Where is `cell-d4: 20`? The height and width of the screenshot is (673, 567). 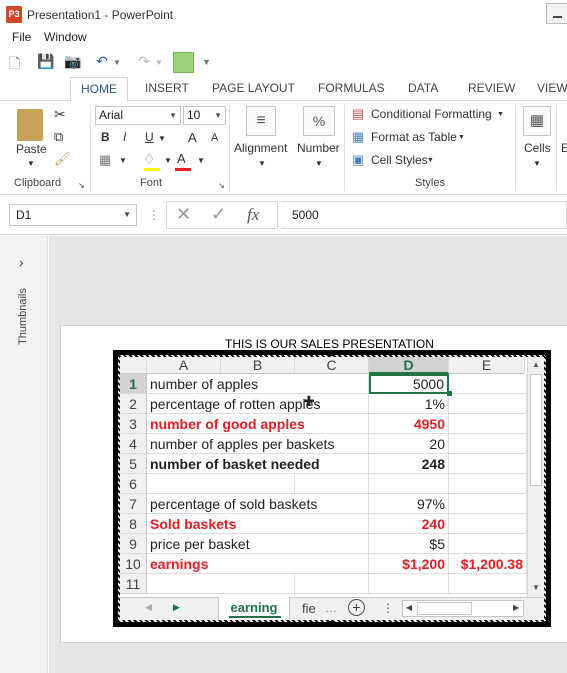
cell-d4: 20 is located at coordinates (409, 444).